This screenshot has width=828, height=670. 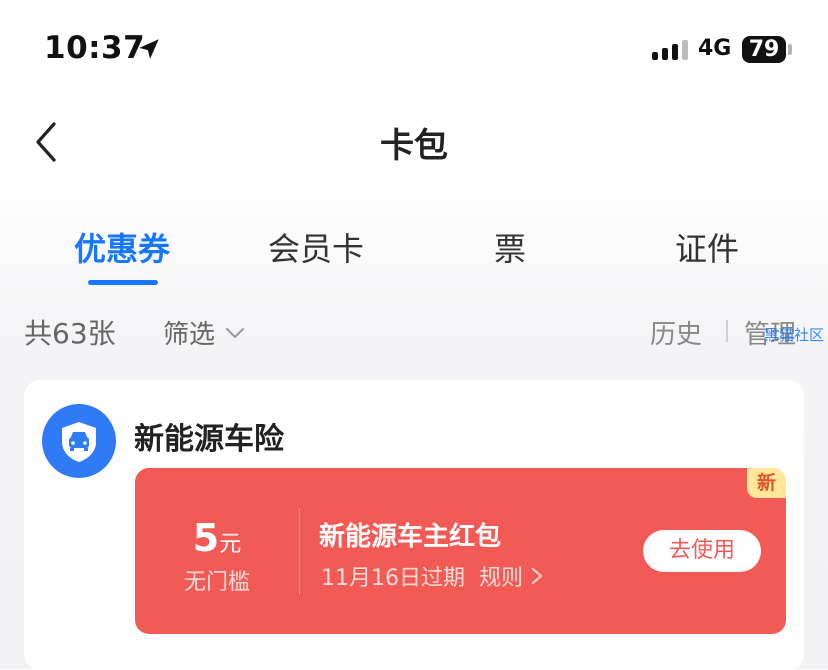 I want to click on status-time: 10:37, so click(x=95, y=48).